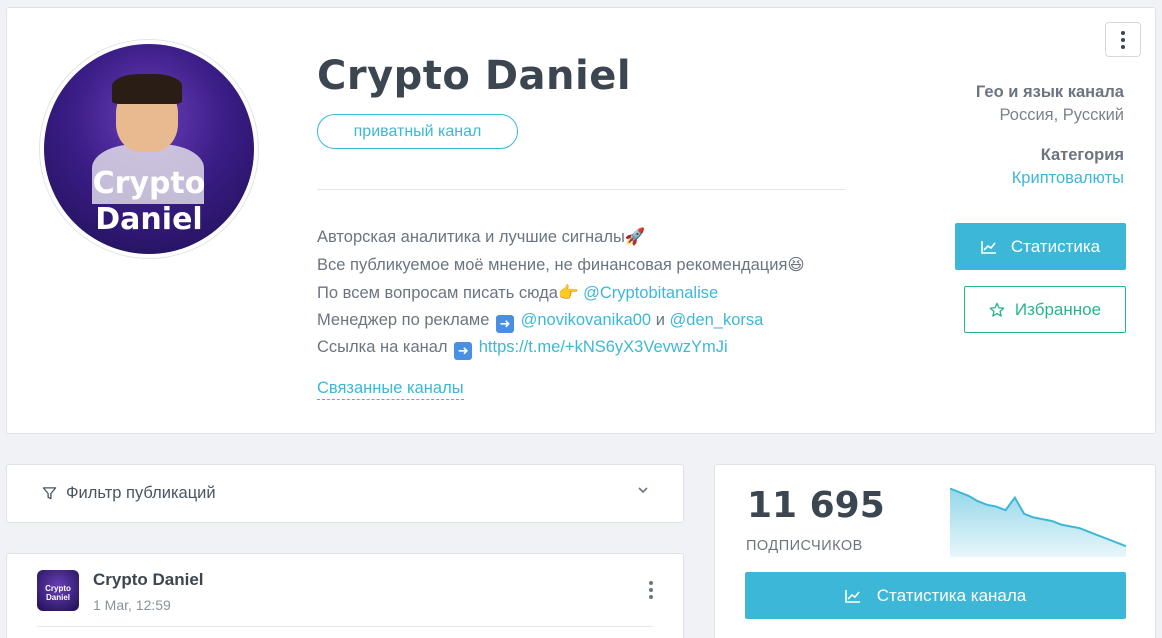  I want to click on channel-title: Crypto Daniel, so click(474, 76).